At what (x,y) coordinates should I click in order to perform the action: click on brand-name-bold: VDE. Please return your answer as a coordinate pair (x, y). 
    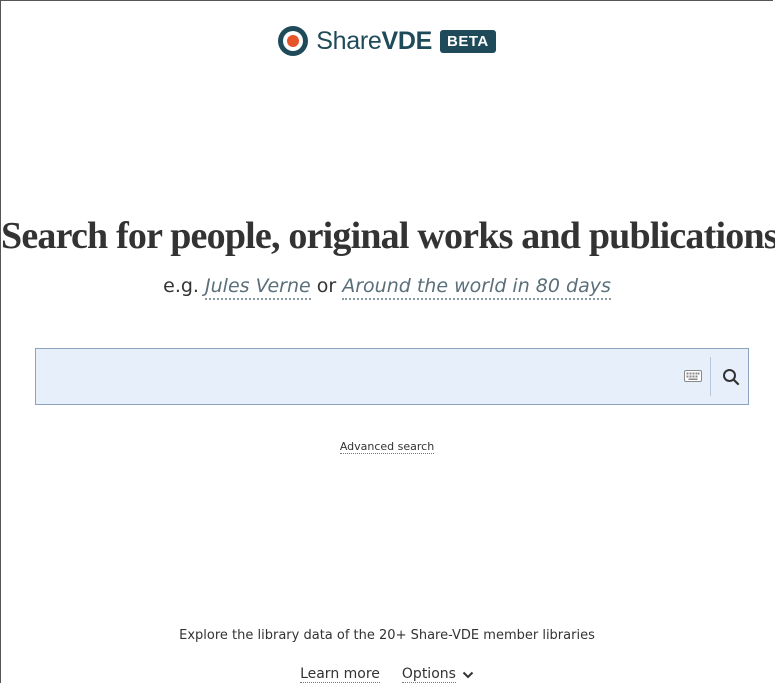
    Looking at the image, I should click on (406, 40).